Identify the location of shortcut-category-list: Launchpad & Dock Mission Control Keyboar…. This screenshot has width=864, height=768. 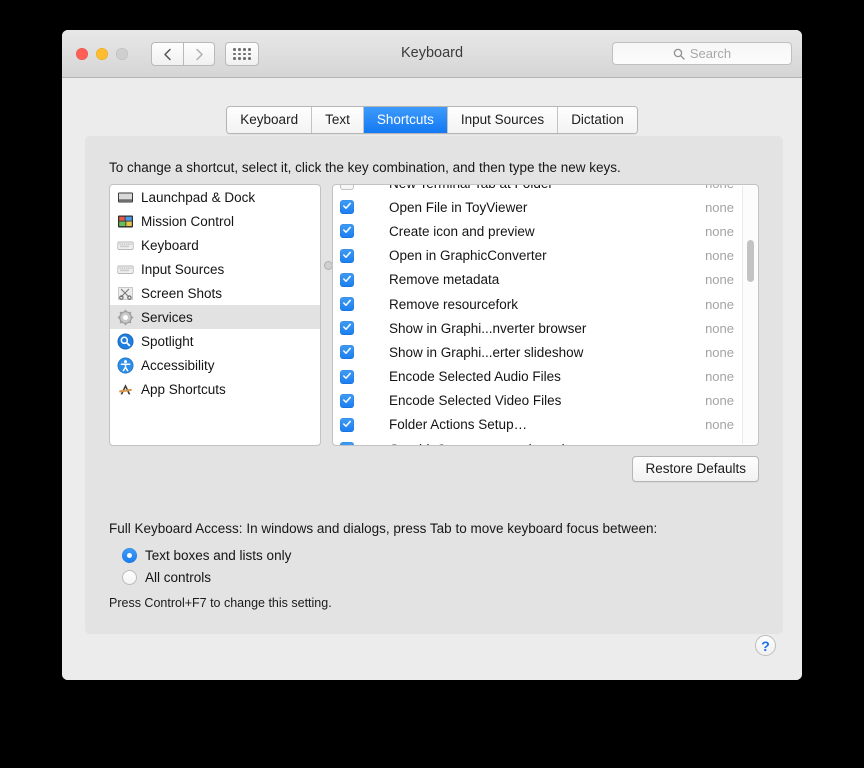
(215, 315).